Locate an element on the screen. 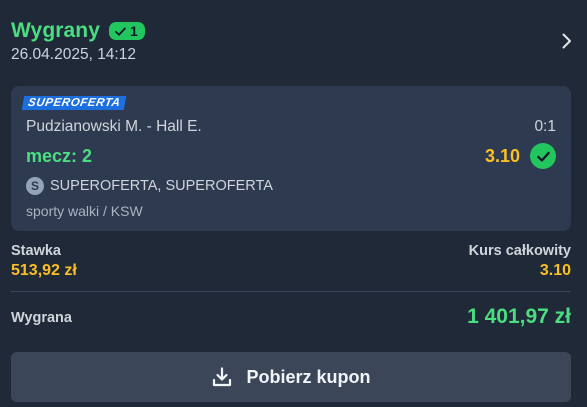  bet-selection: mecz: 2 is located at coordinates (59, 156).